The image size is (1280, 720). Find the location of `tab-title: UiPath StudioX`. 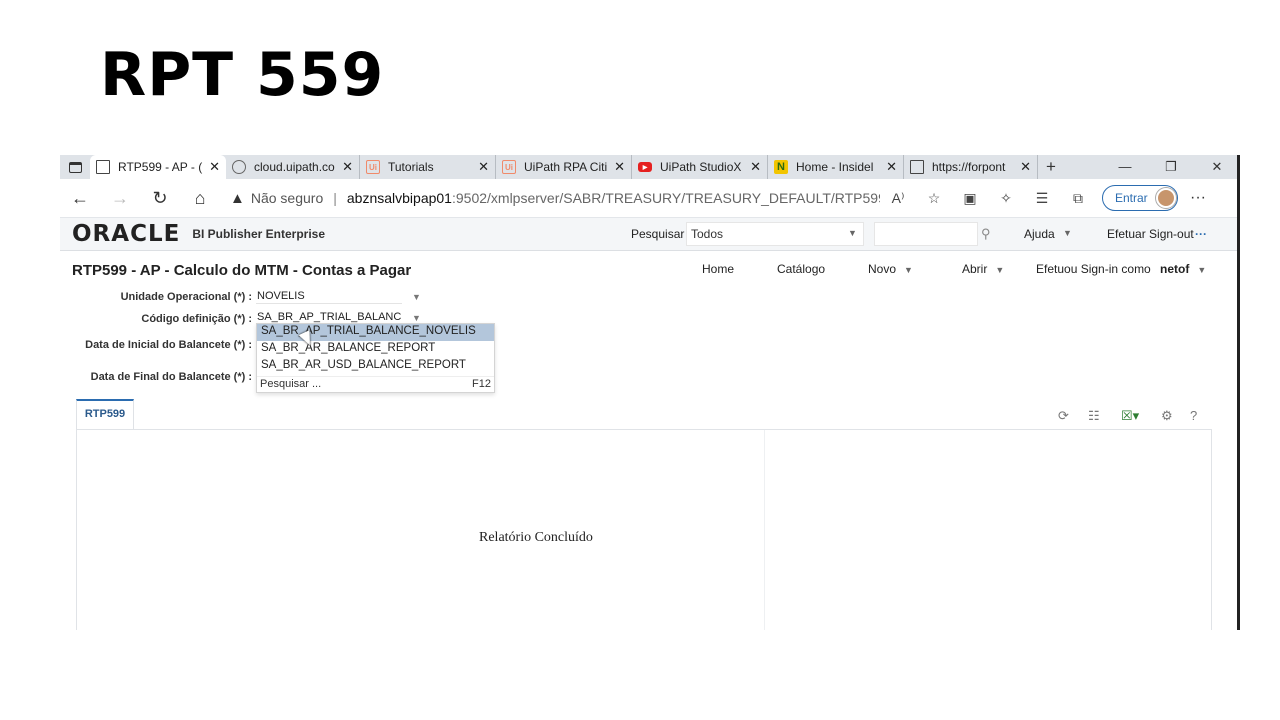

tab-title: UiPath StudioX is located at coordinates (701, 167).